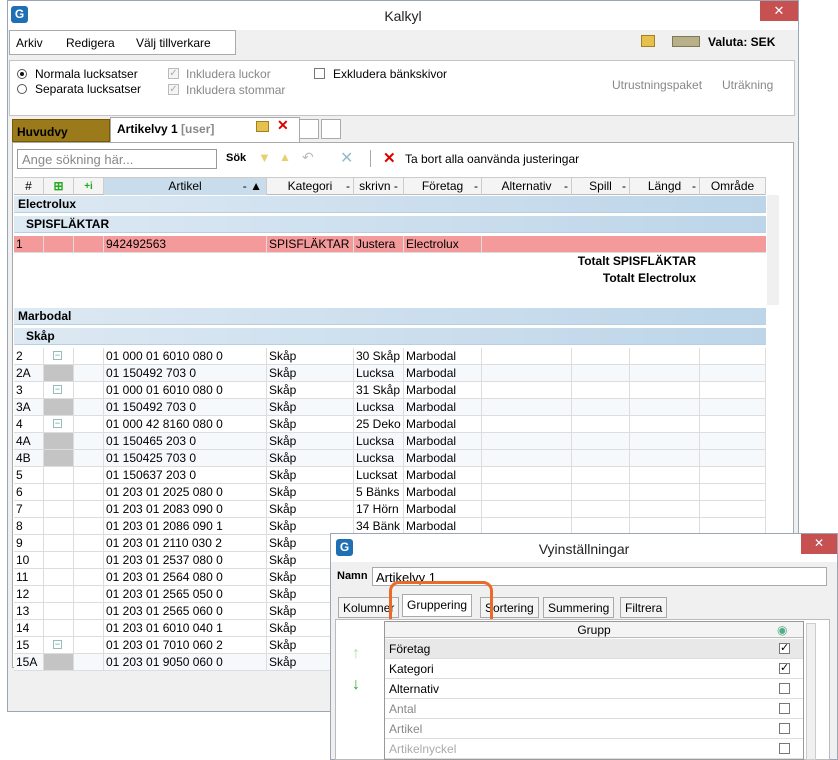  Describe the element at coordinates (390, 458) in the screenshot. I see `table-row: 4B 01 150425 703 0 Skåp Lucksa Marbodal` at that location.